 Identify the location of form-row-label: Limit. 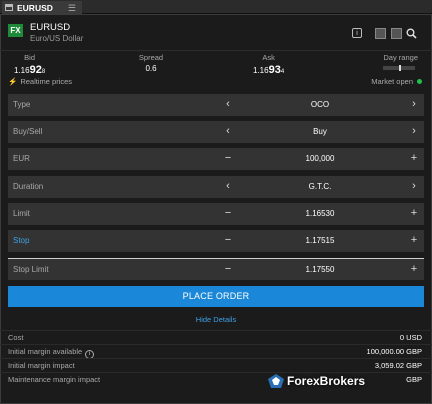
(21, 213).